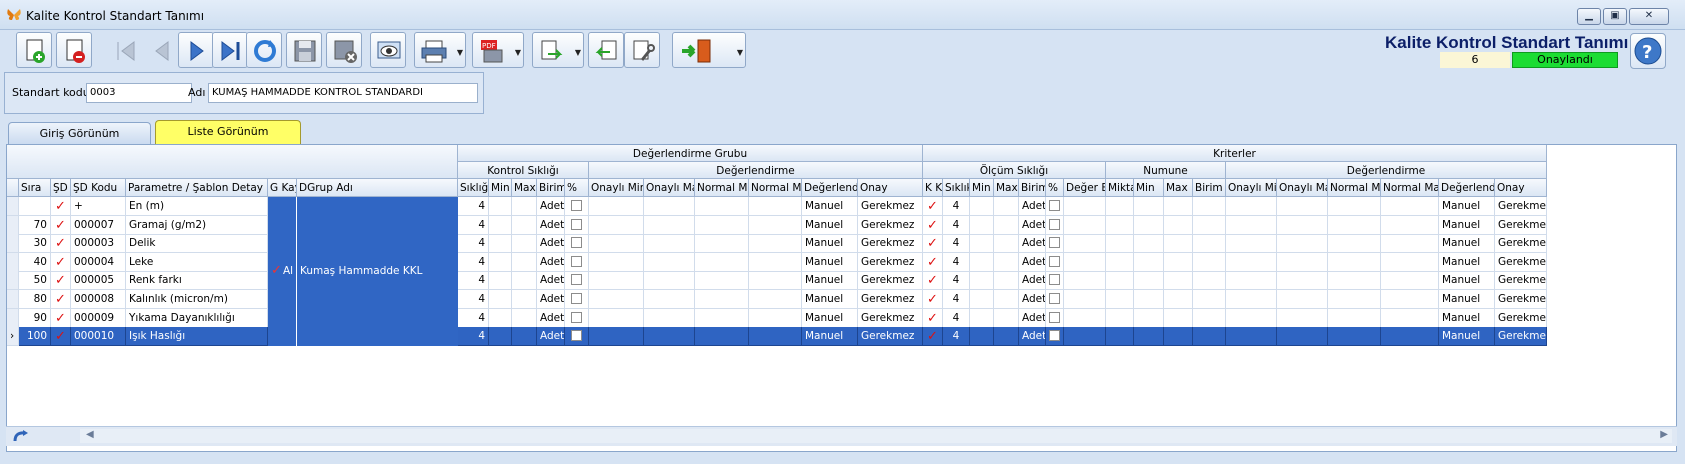  I want to click on column-header: ŞD Kodu, so click(98, 188).